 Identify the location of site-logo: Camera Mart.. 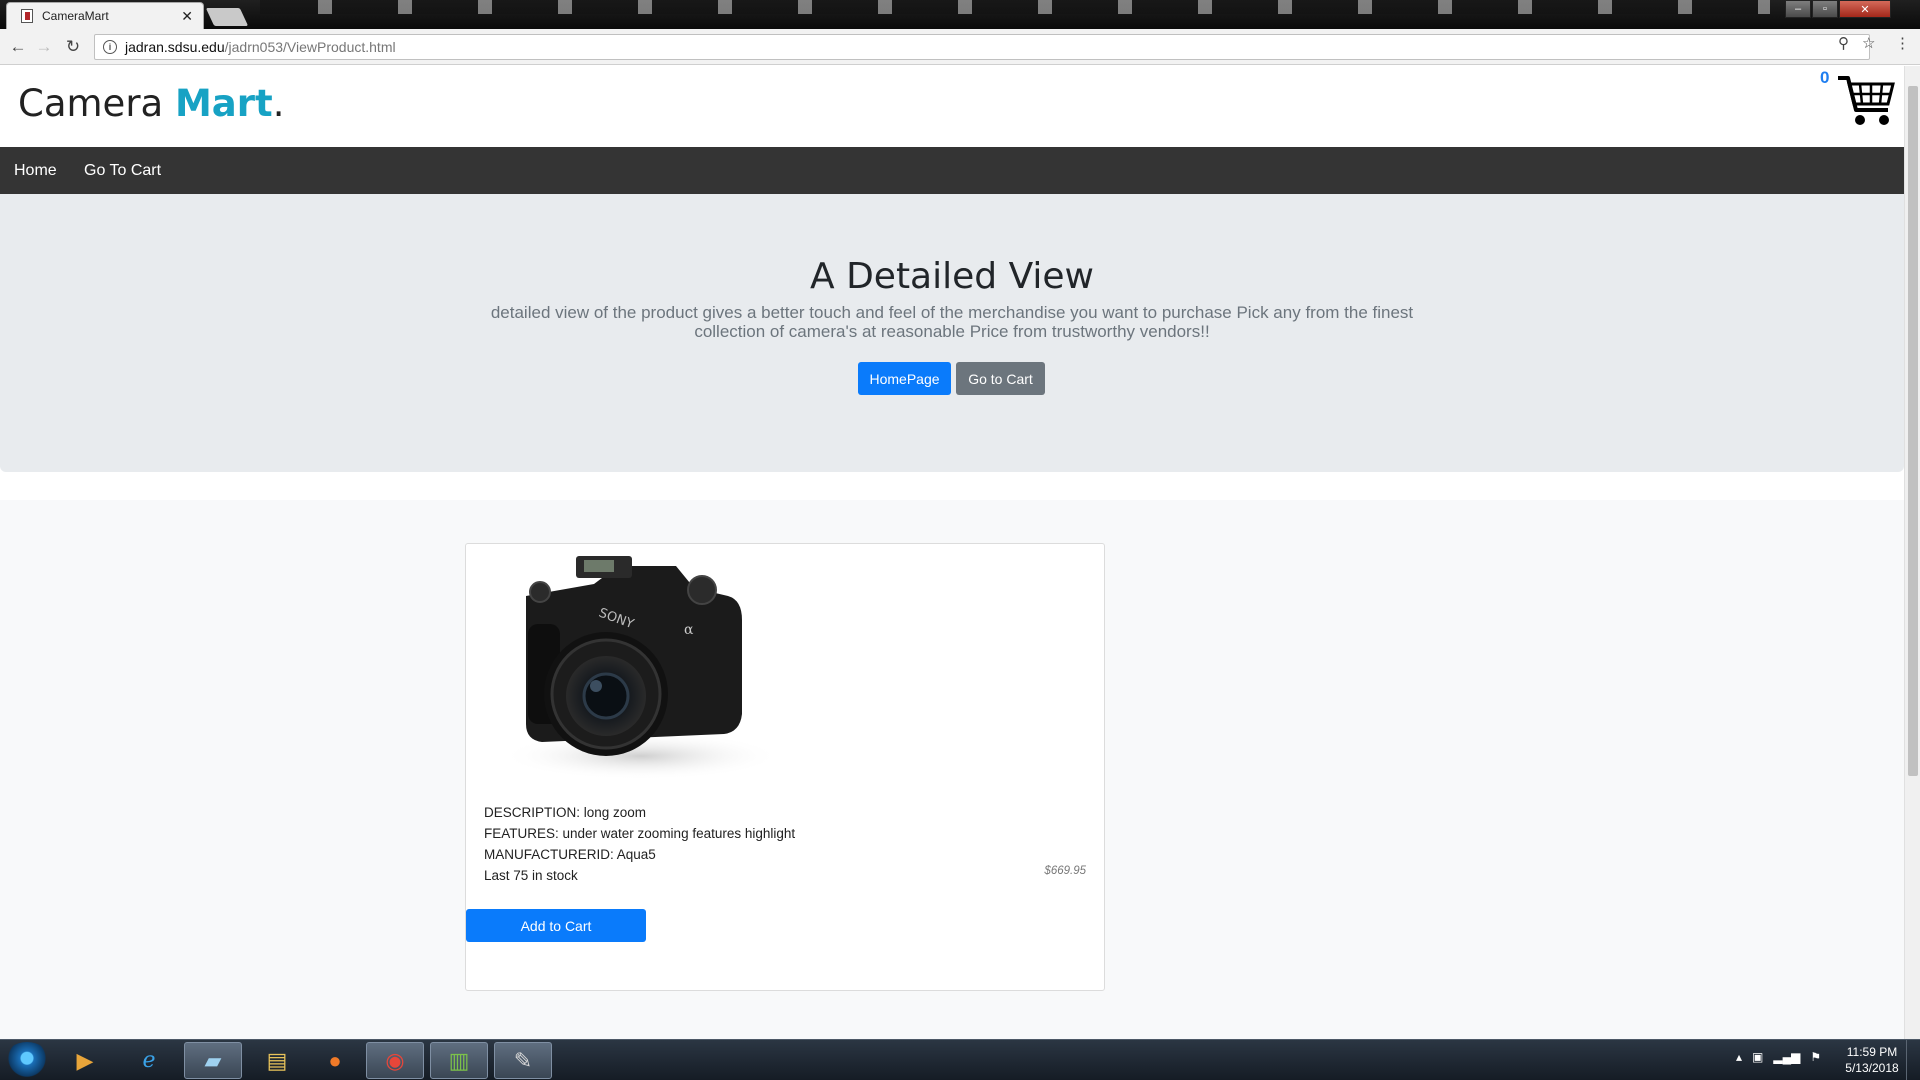
(151, 103).